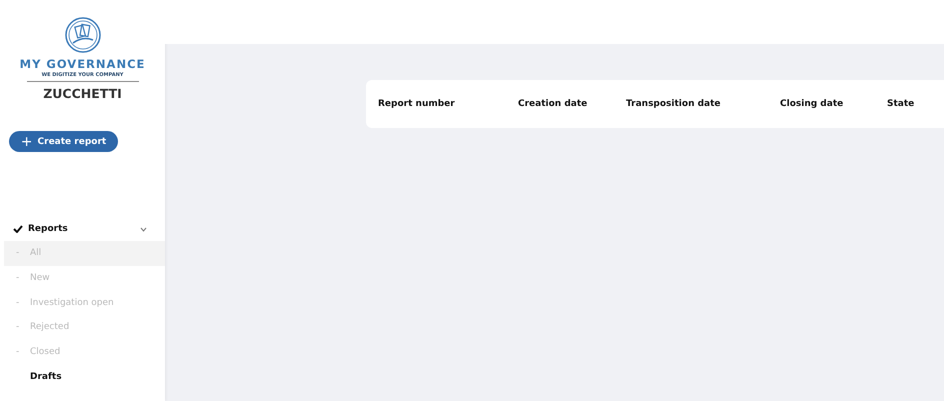  What do you see at coordinates (84, 303) in the screenshot?
I see `sidebar-item: - Investigation open` at bounding box center [84, 303].